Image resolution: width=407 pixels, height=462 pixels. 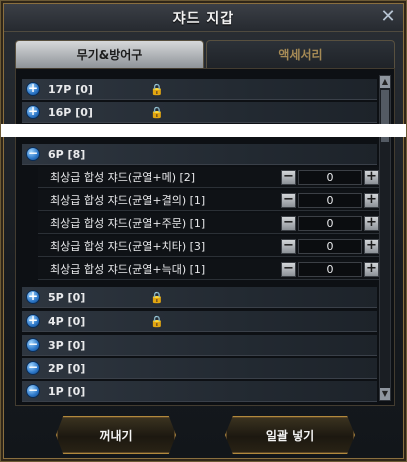 I want to click on tab-row: 무기&방어구 액세서리, so click(x=205, y=54).